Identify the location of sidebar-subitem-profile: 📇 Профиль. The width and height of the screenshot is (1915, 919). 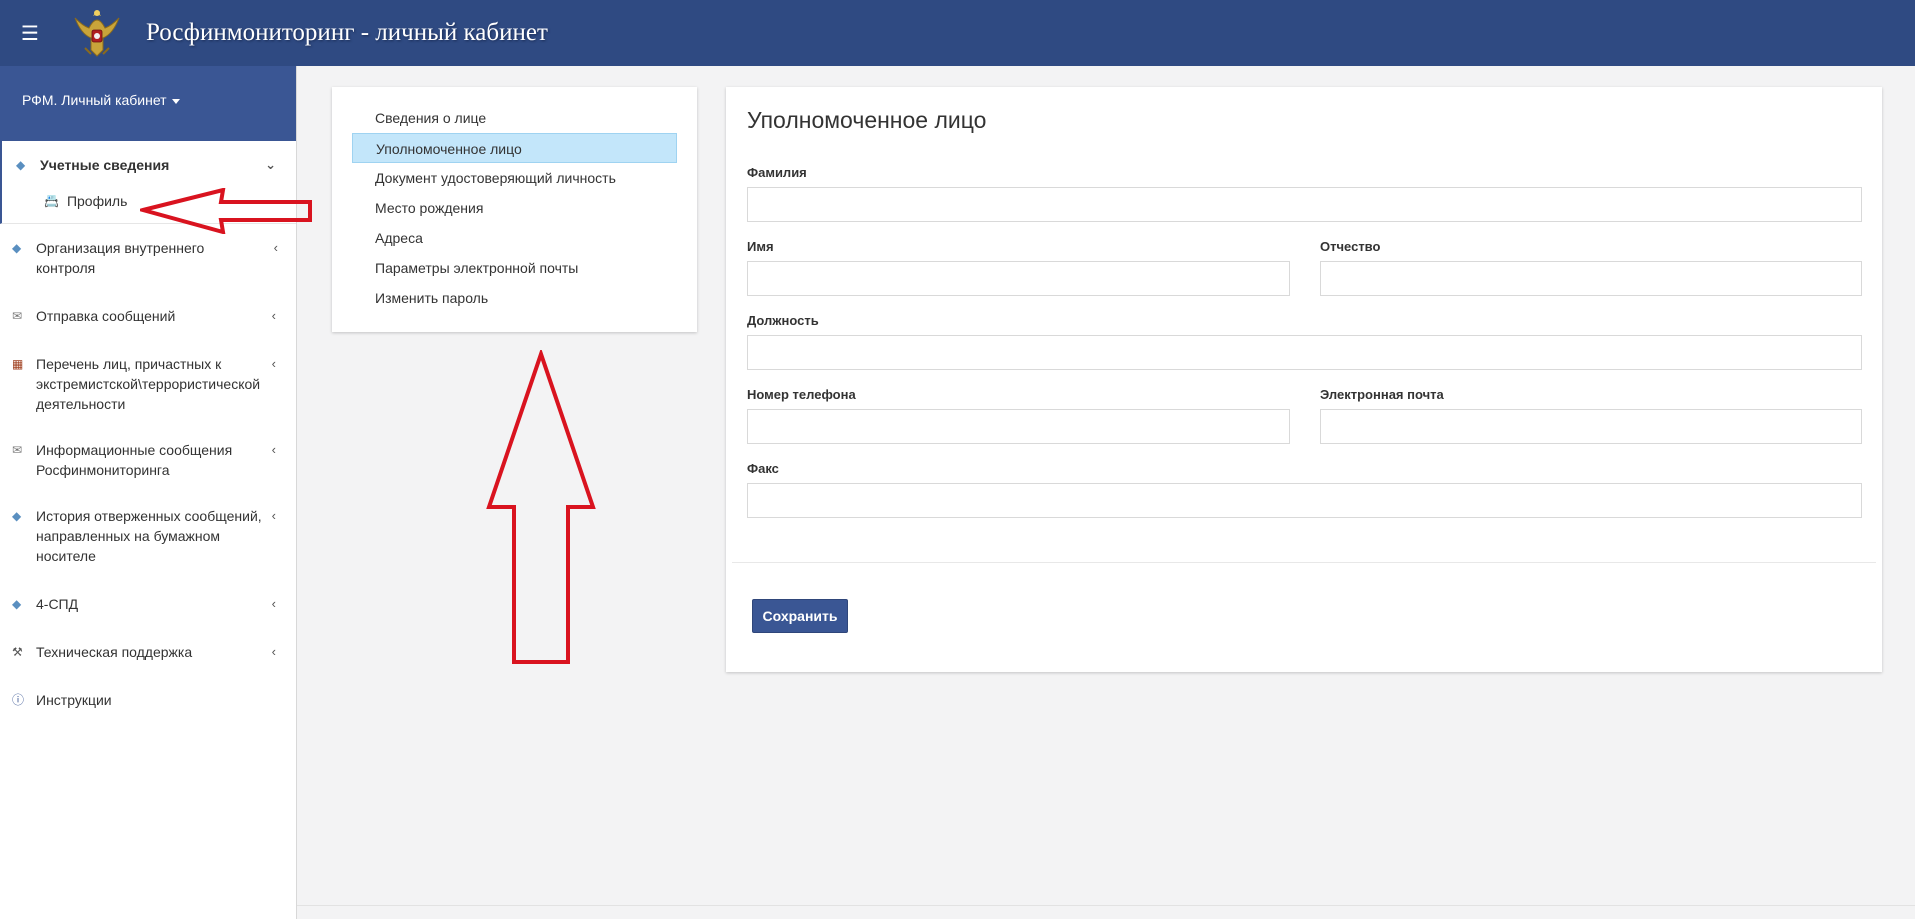
(149, 204).